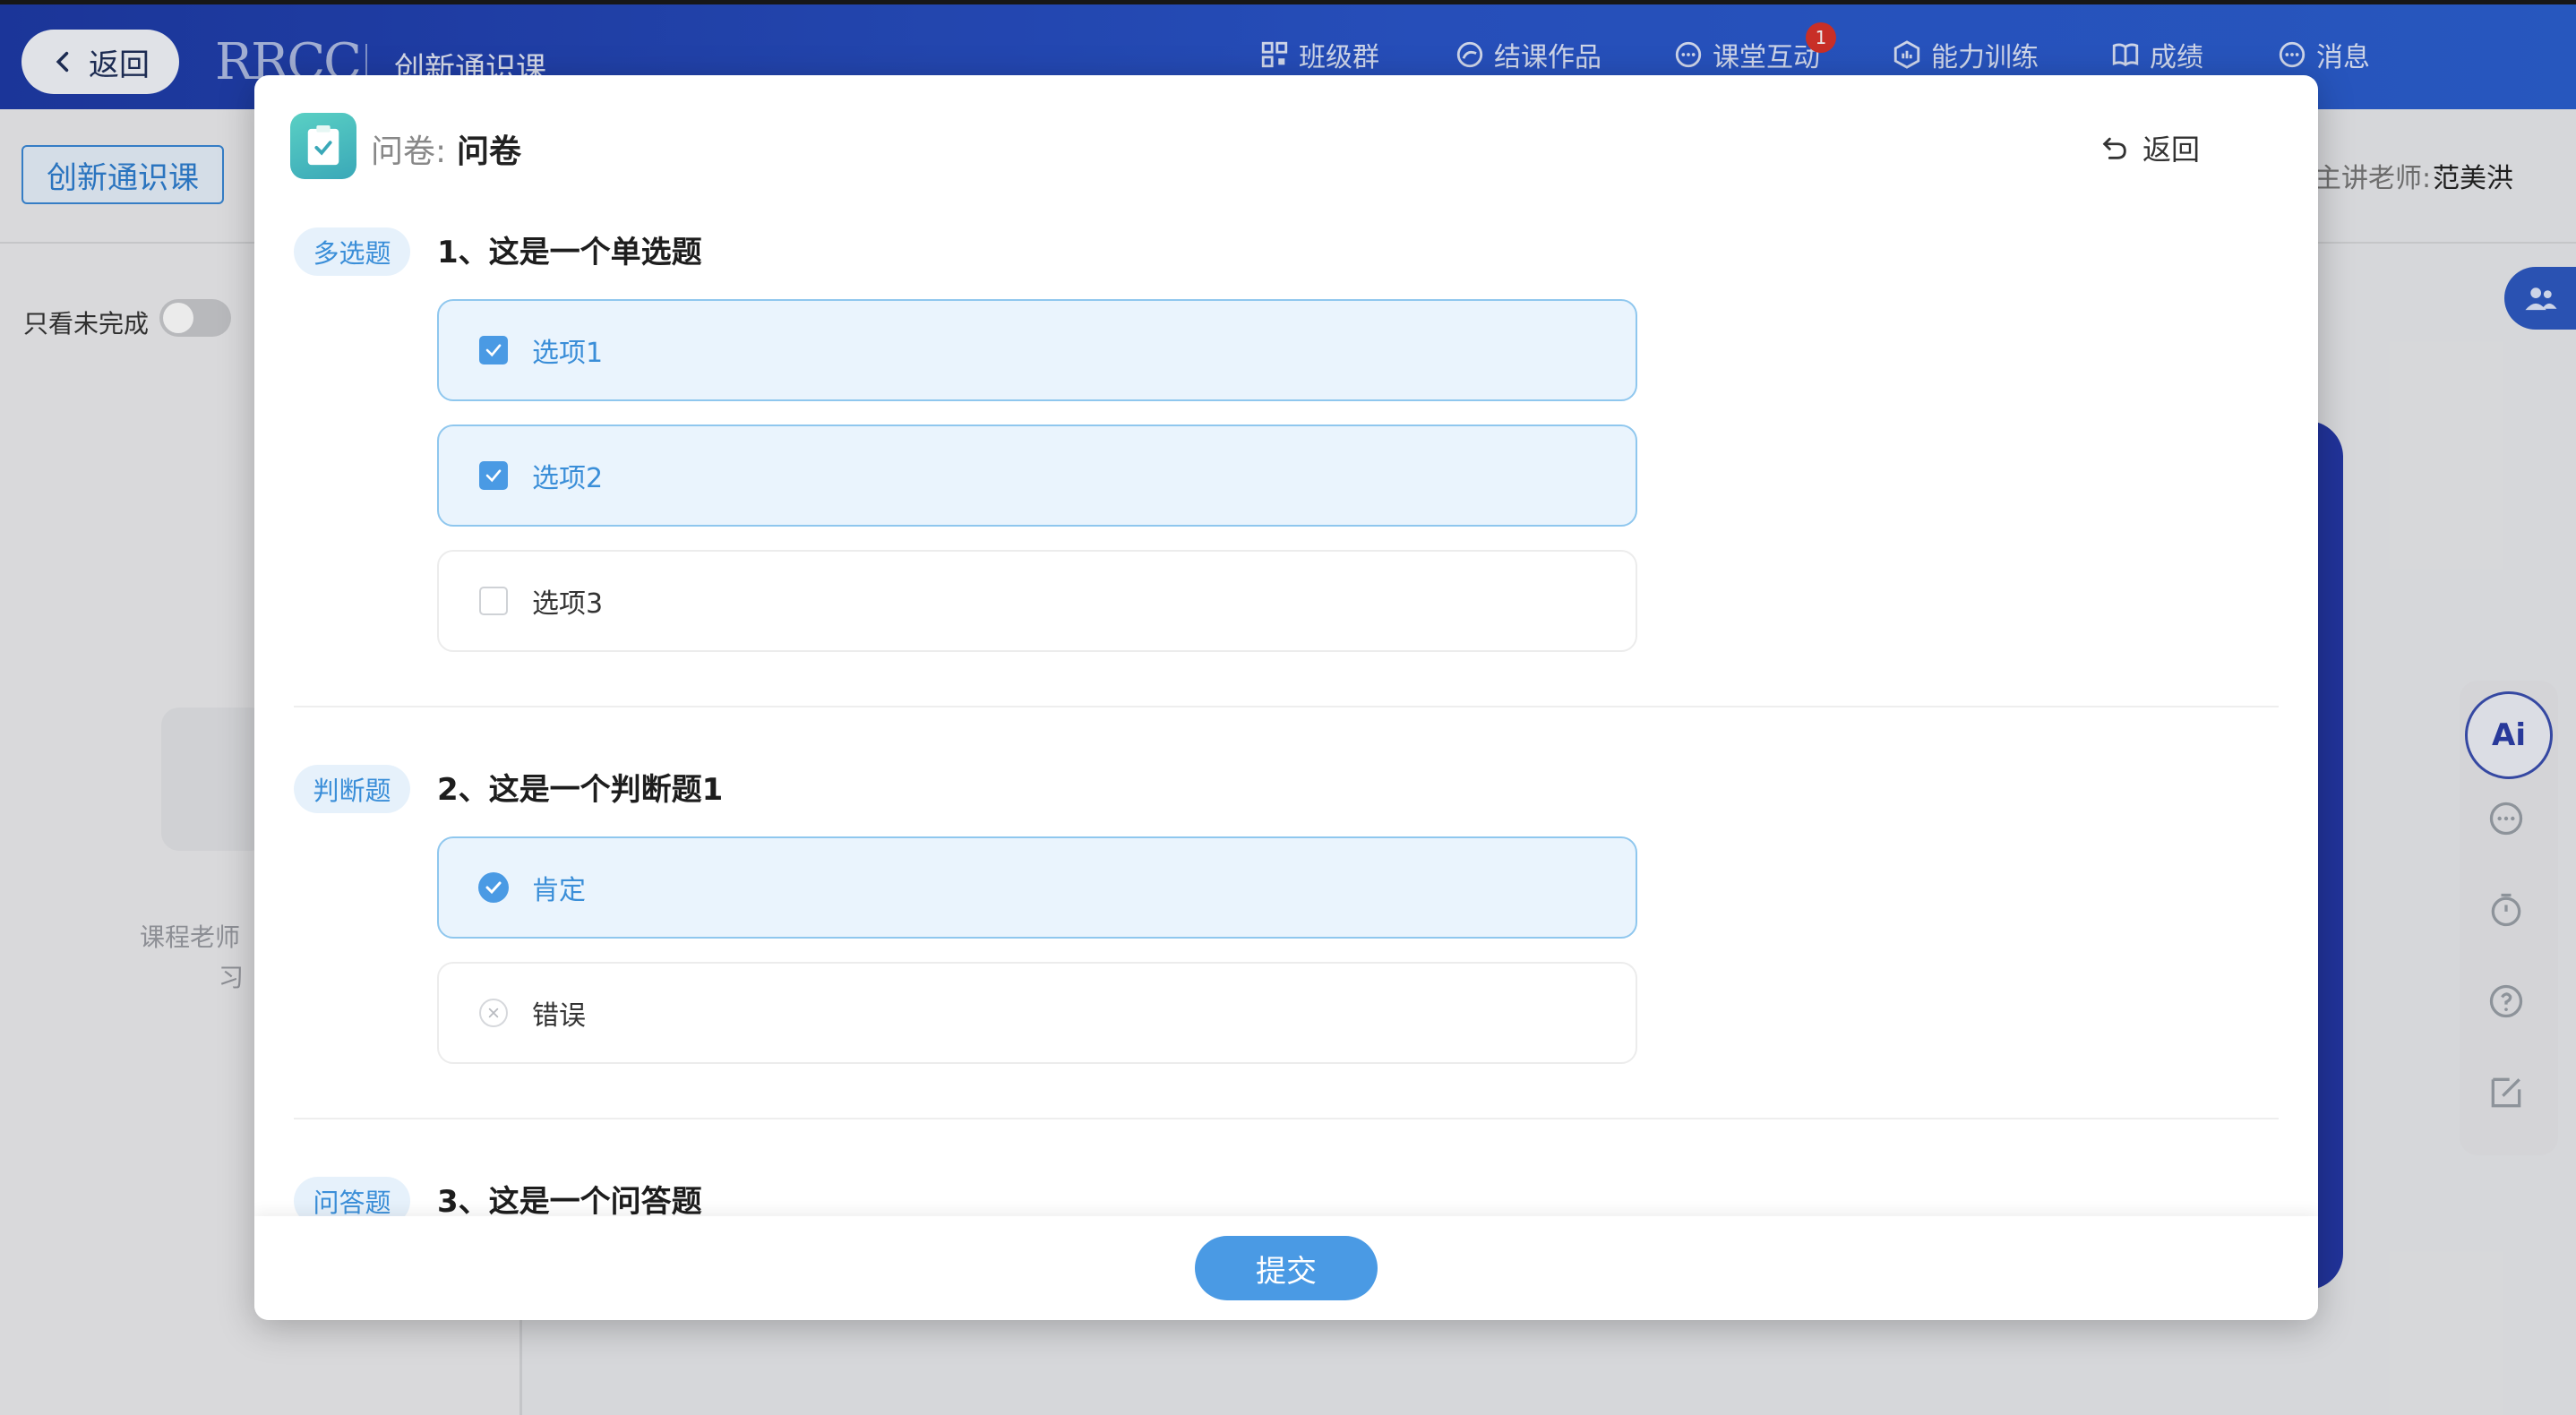 The image size is (2576, 1415). I want to click on radio-checked-icon, so click(493, 887).